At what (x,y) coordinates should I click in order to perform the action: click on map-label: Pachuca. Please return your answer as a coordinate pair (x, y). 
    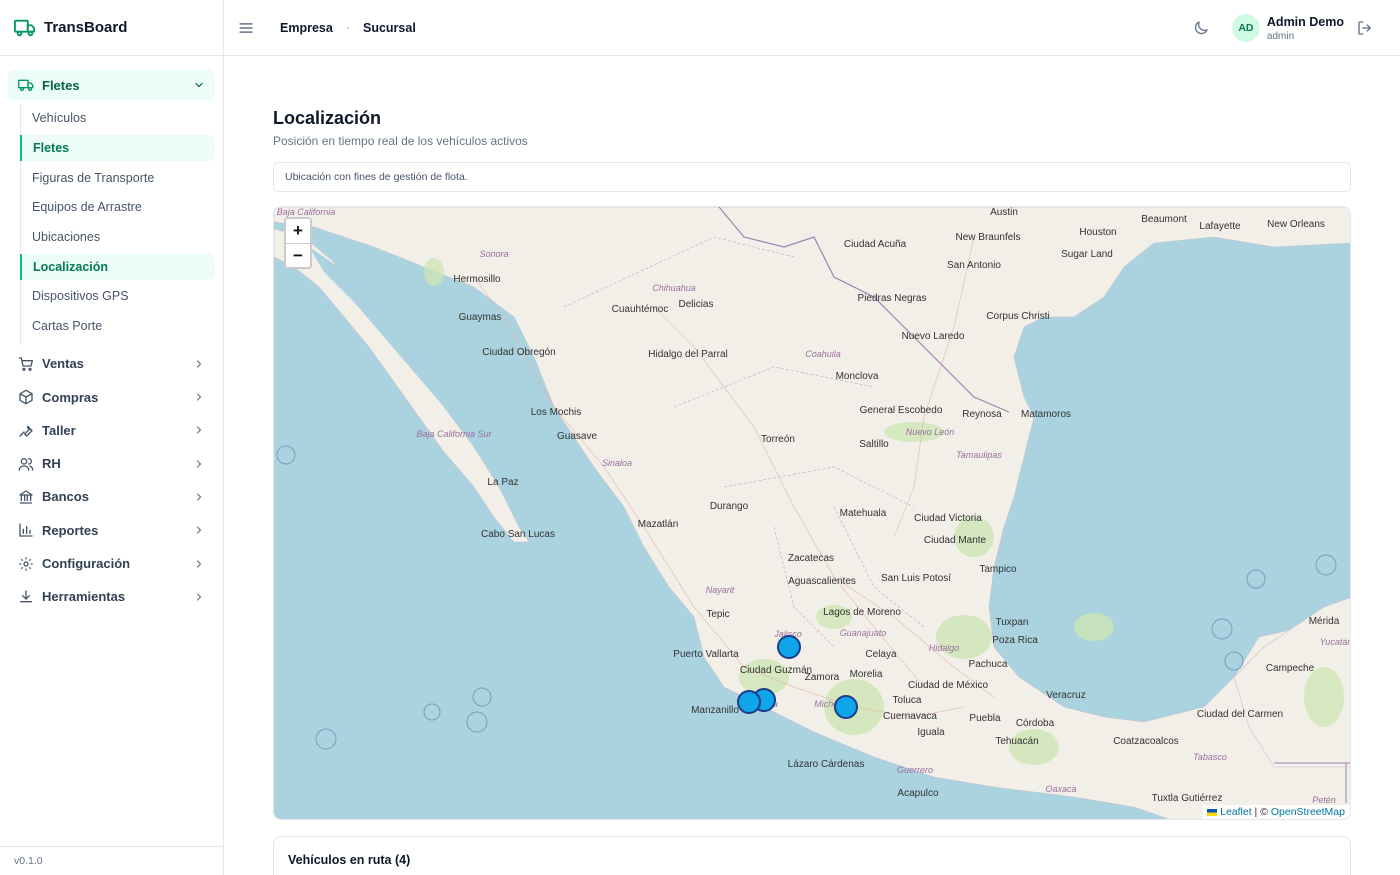
    Looking at the image, I should click on (988, 664).